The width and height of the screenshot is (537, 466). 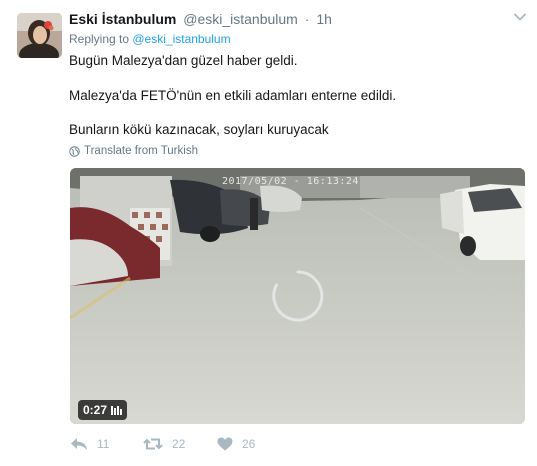 I want to click on volume-bars-icon, so click(x=117, y=410).